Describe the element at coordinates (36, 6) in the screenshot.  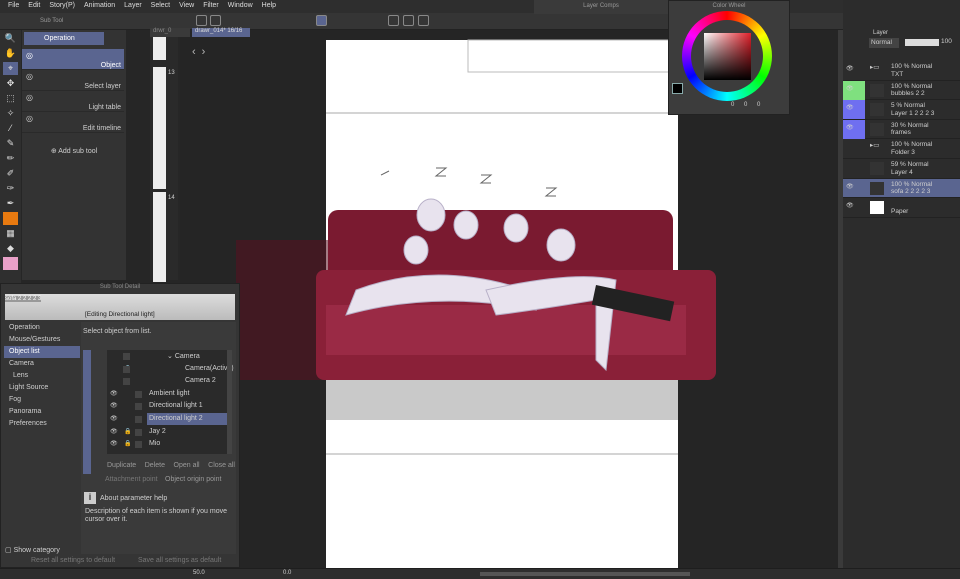
I see `menu-edit: Edit` at that location.